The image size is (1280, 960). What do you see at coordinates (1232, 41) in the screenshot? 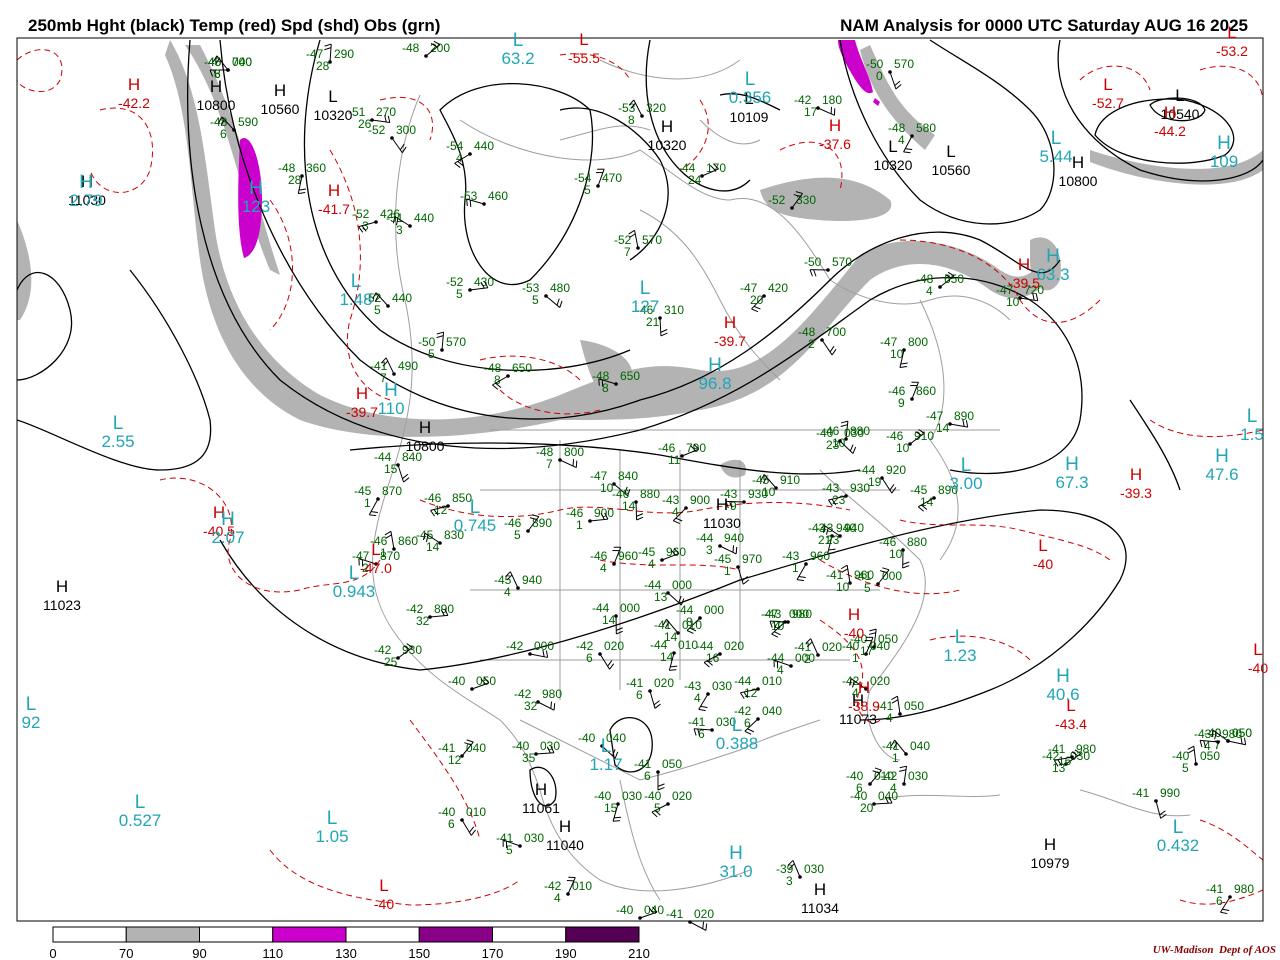
I see `temp-label: L-53.2` at bounding box center [1232, 41].